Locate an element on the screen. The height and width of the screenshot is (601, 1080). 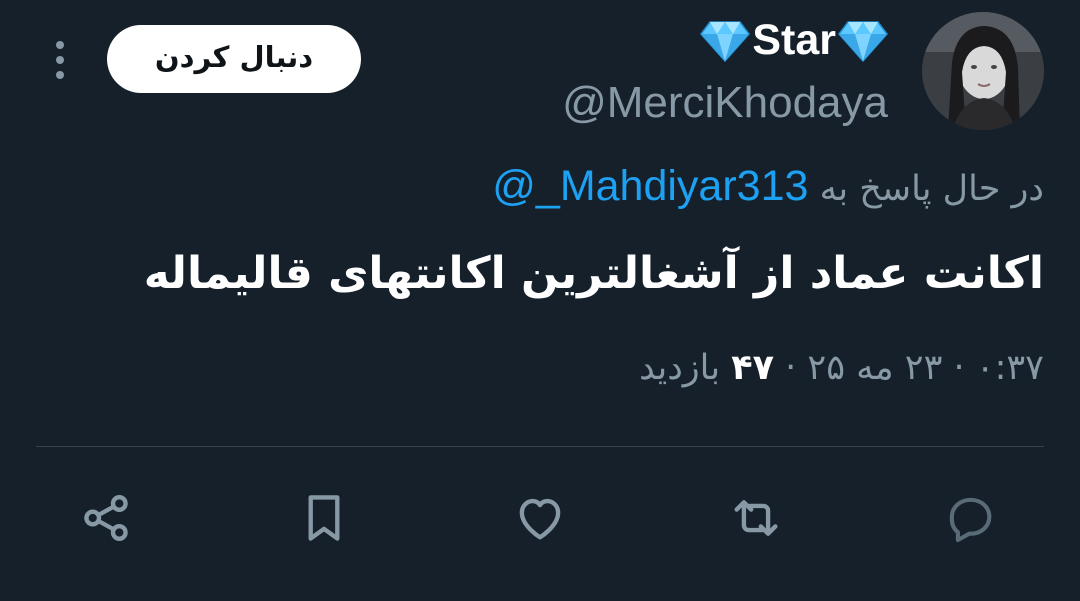
avatar is located at coordinates (983, 71).